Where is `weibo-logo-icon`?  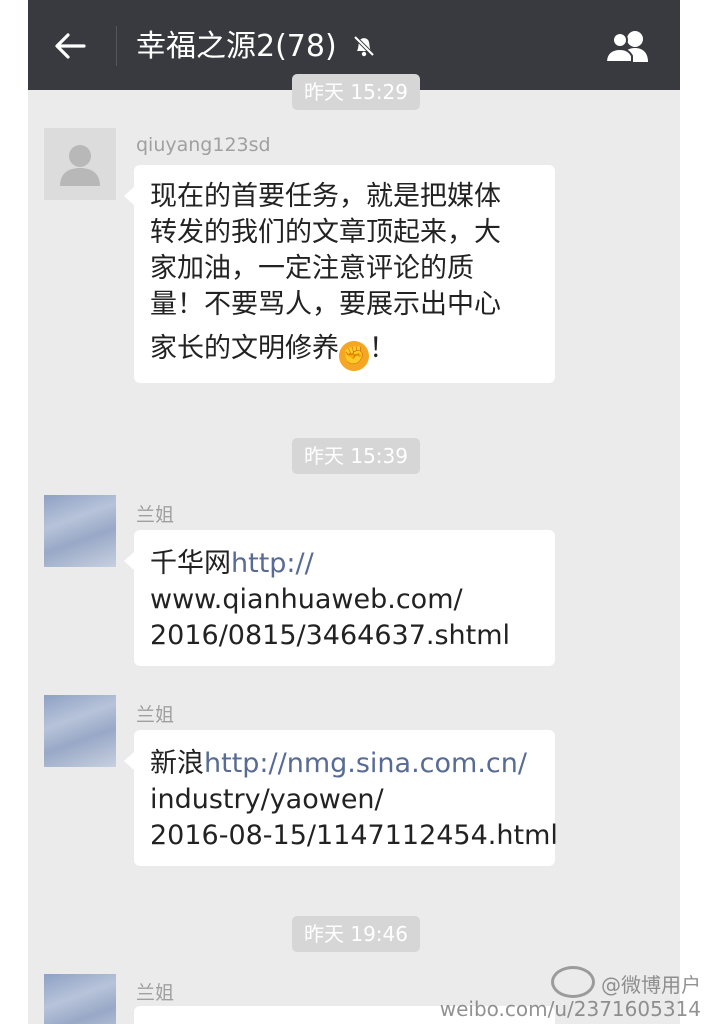 weibo-logo-icon is located at coordinates (573, 982).